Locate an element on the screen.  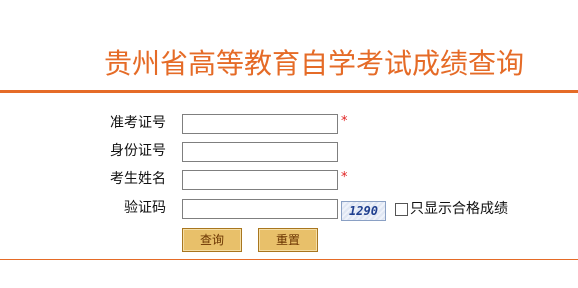
id-number-label: 身份证号 is located at coordinates (138, 151).